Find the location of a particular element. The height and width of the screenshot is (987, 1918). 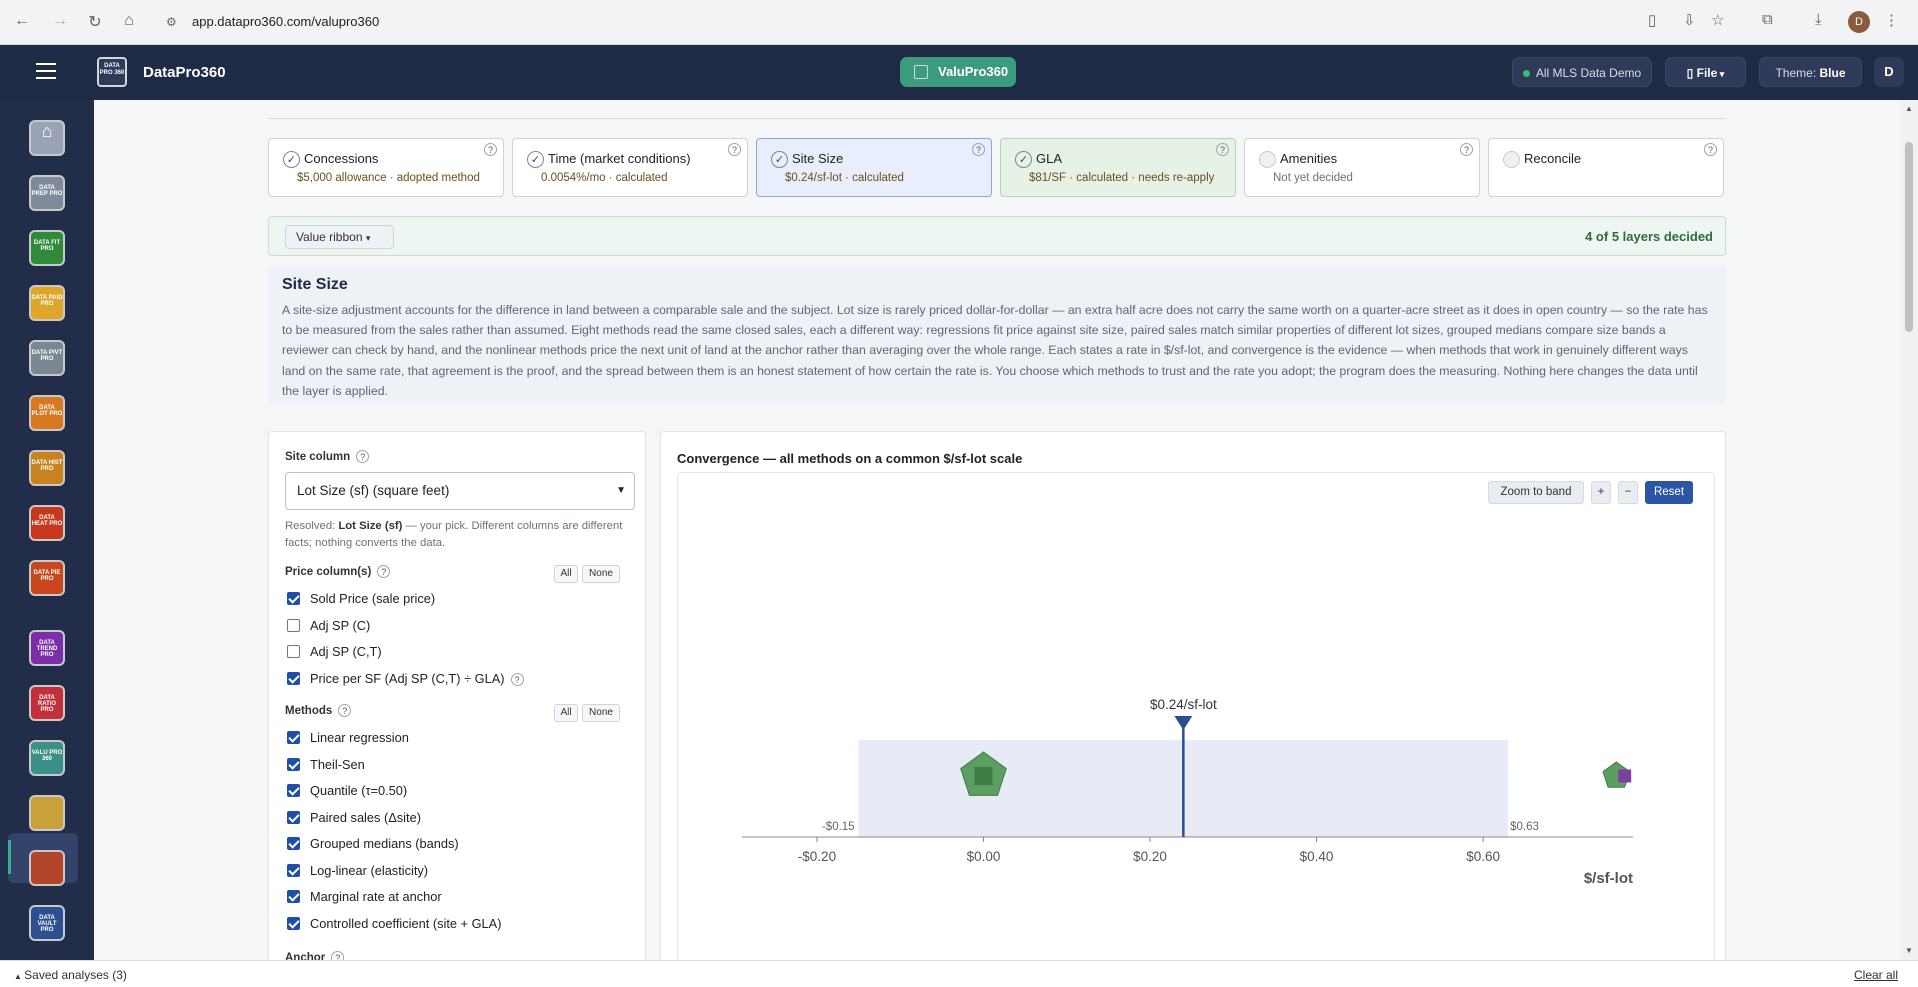

sidebar-item-data-heat-pro: DATA HEAT PRO is located at coordinates (47, 523).